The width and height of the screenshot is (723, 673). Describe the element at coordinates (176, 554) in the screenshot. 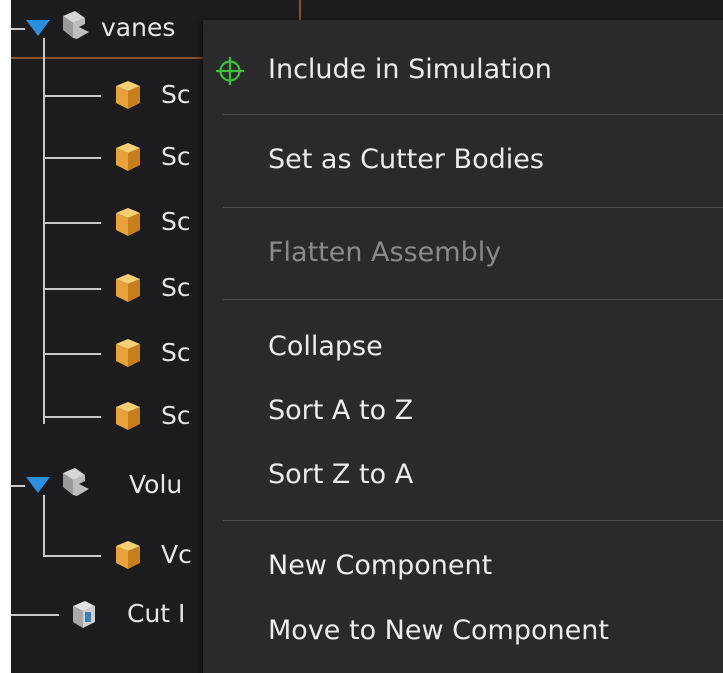

I see `tree-item-label: Vc` at that location.